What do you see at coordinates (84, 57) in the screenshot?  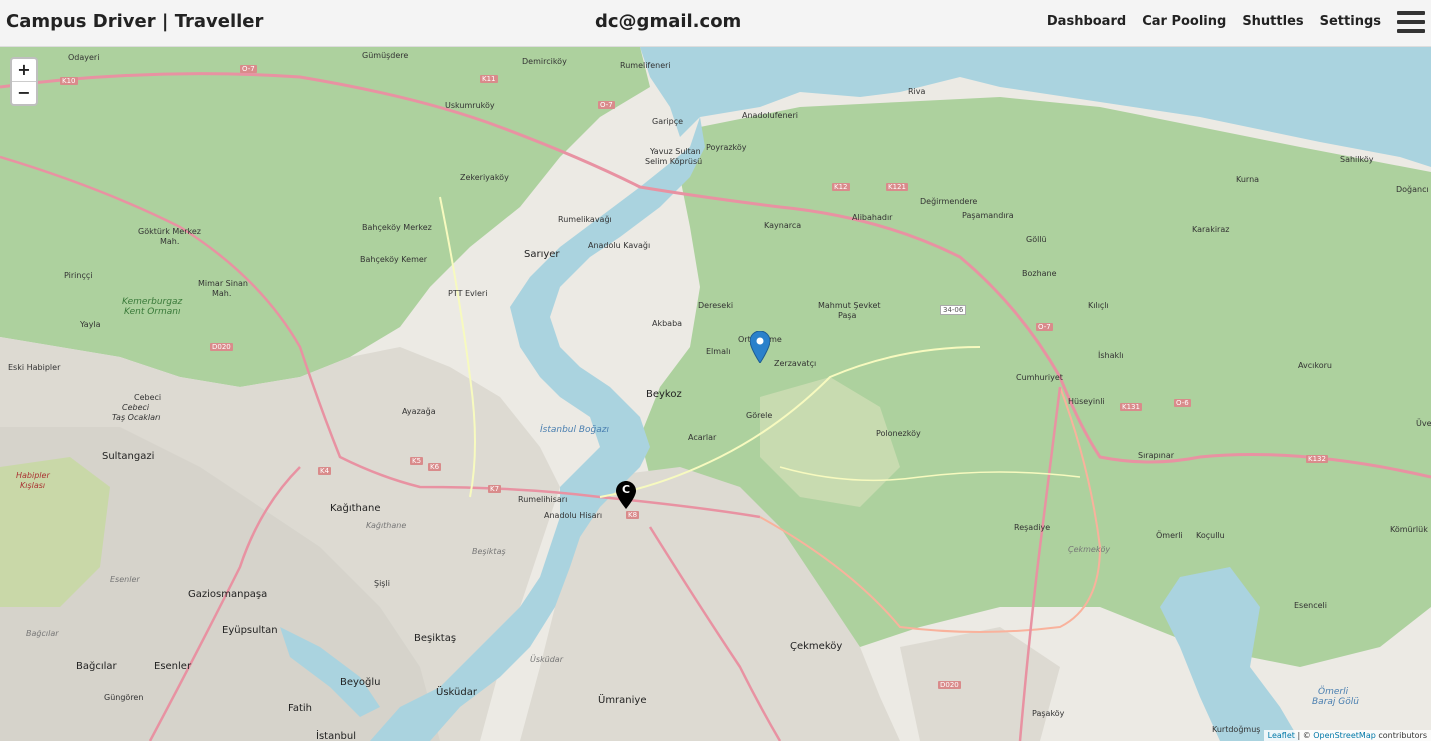 I see `map-label: Odayeri` at bounding box center [84, 57].